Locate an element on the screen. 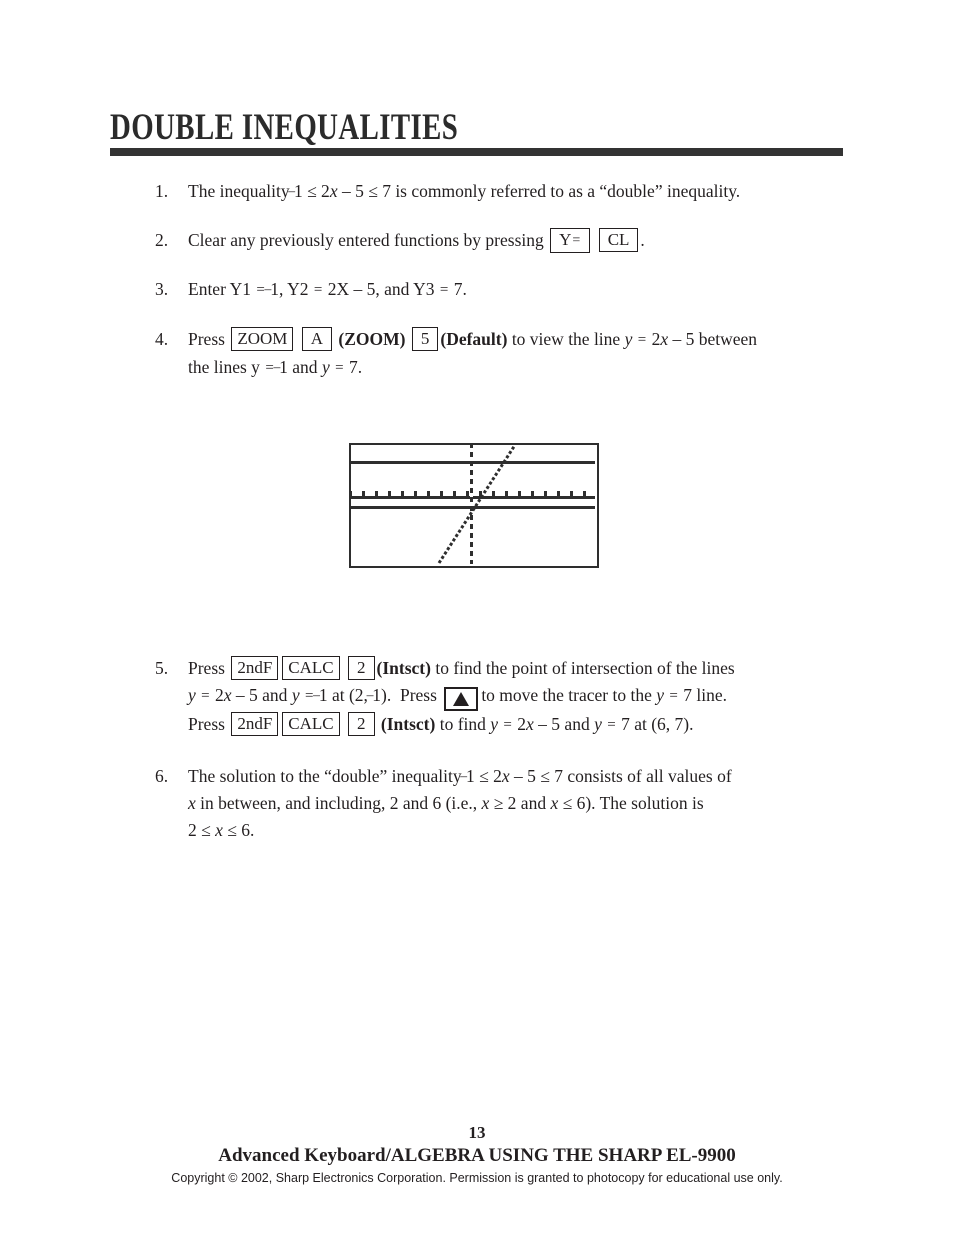 This screenshot has width=954, height=1235. title-rule is located at coordinates (476, 152).